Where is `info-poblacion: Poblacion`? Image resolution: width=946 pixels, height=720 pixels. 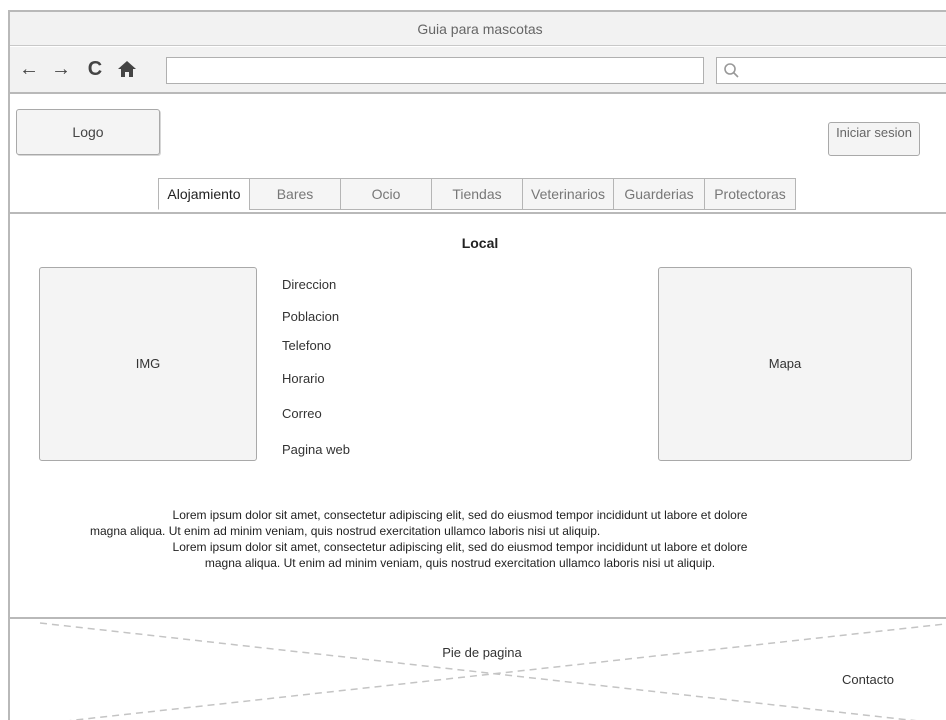 info-poblacion: Poblacion is located at coordinates (311, 316).